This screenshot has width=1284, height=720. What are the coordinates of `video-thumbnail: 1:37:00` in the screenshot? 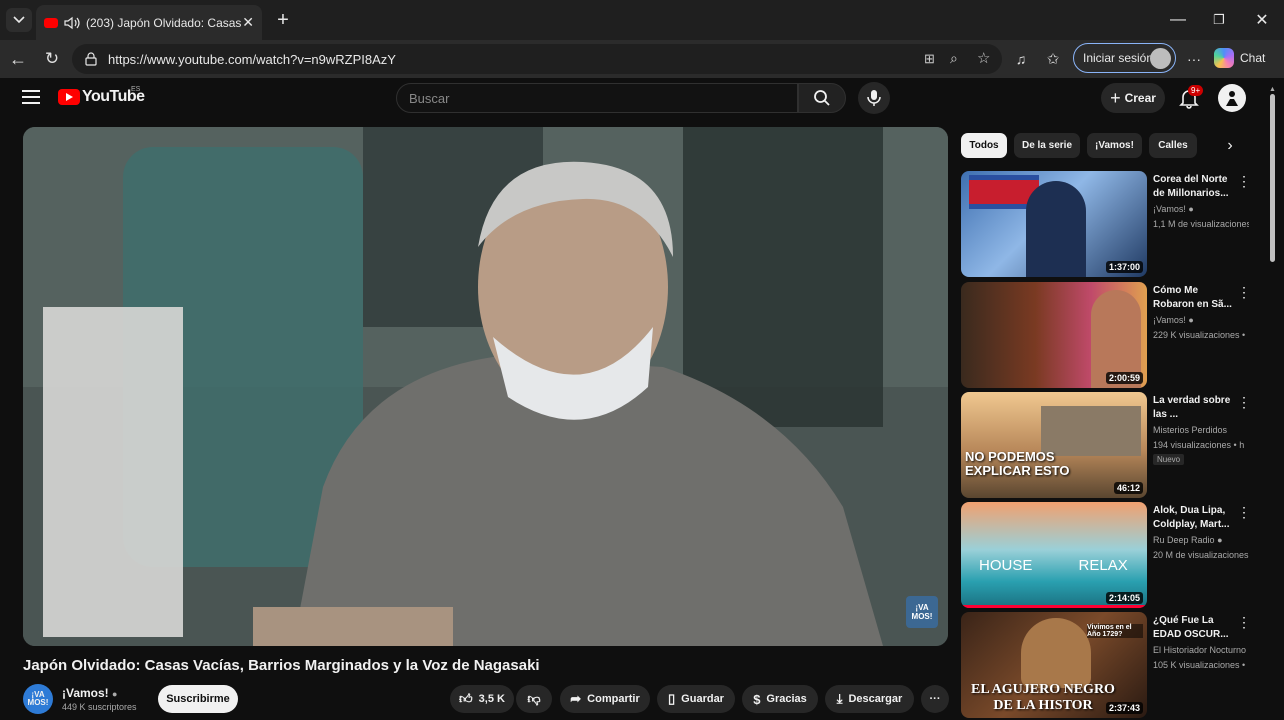 It's located at (1054, 224).